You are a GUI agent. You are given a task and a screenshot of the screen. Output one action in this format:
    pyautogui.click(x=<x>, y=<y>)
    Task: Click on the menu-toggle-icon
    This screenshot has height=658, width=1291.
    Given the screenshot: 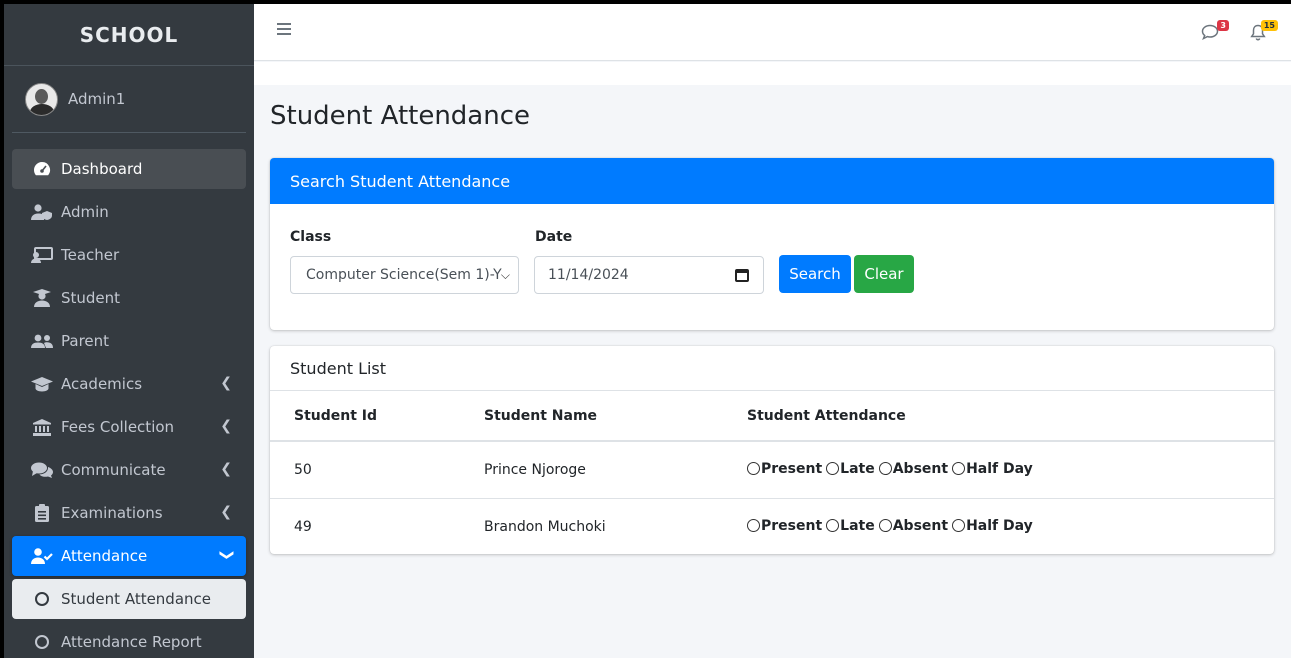 What is the action you would take?
    pyautogui.click(x=284, y=30)
    